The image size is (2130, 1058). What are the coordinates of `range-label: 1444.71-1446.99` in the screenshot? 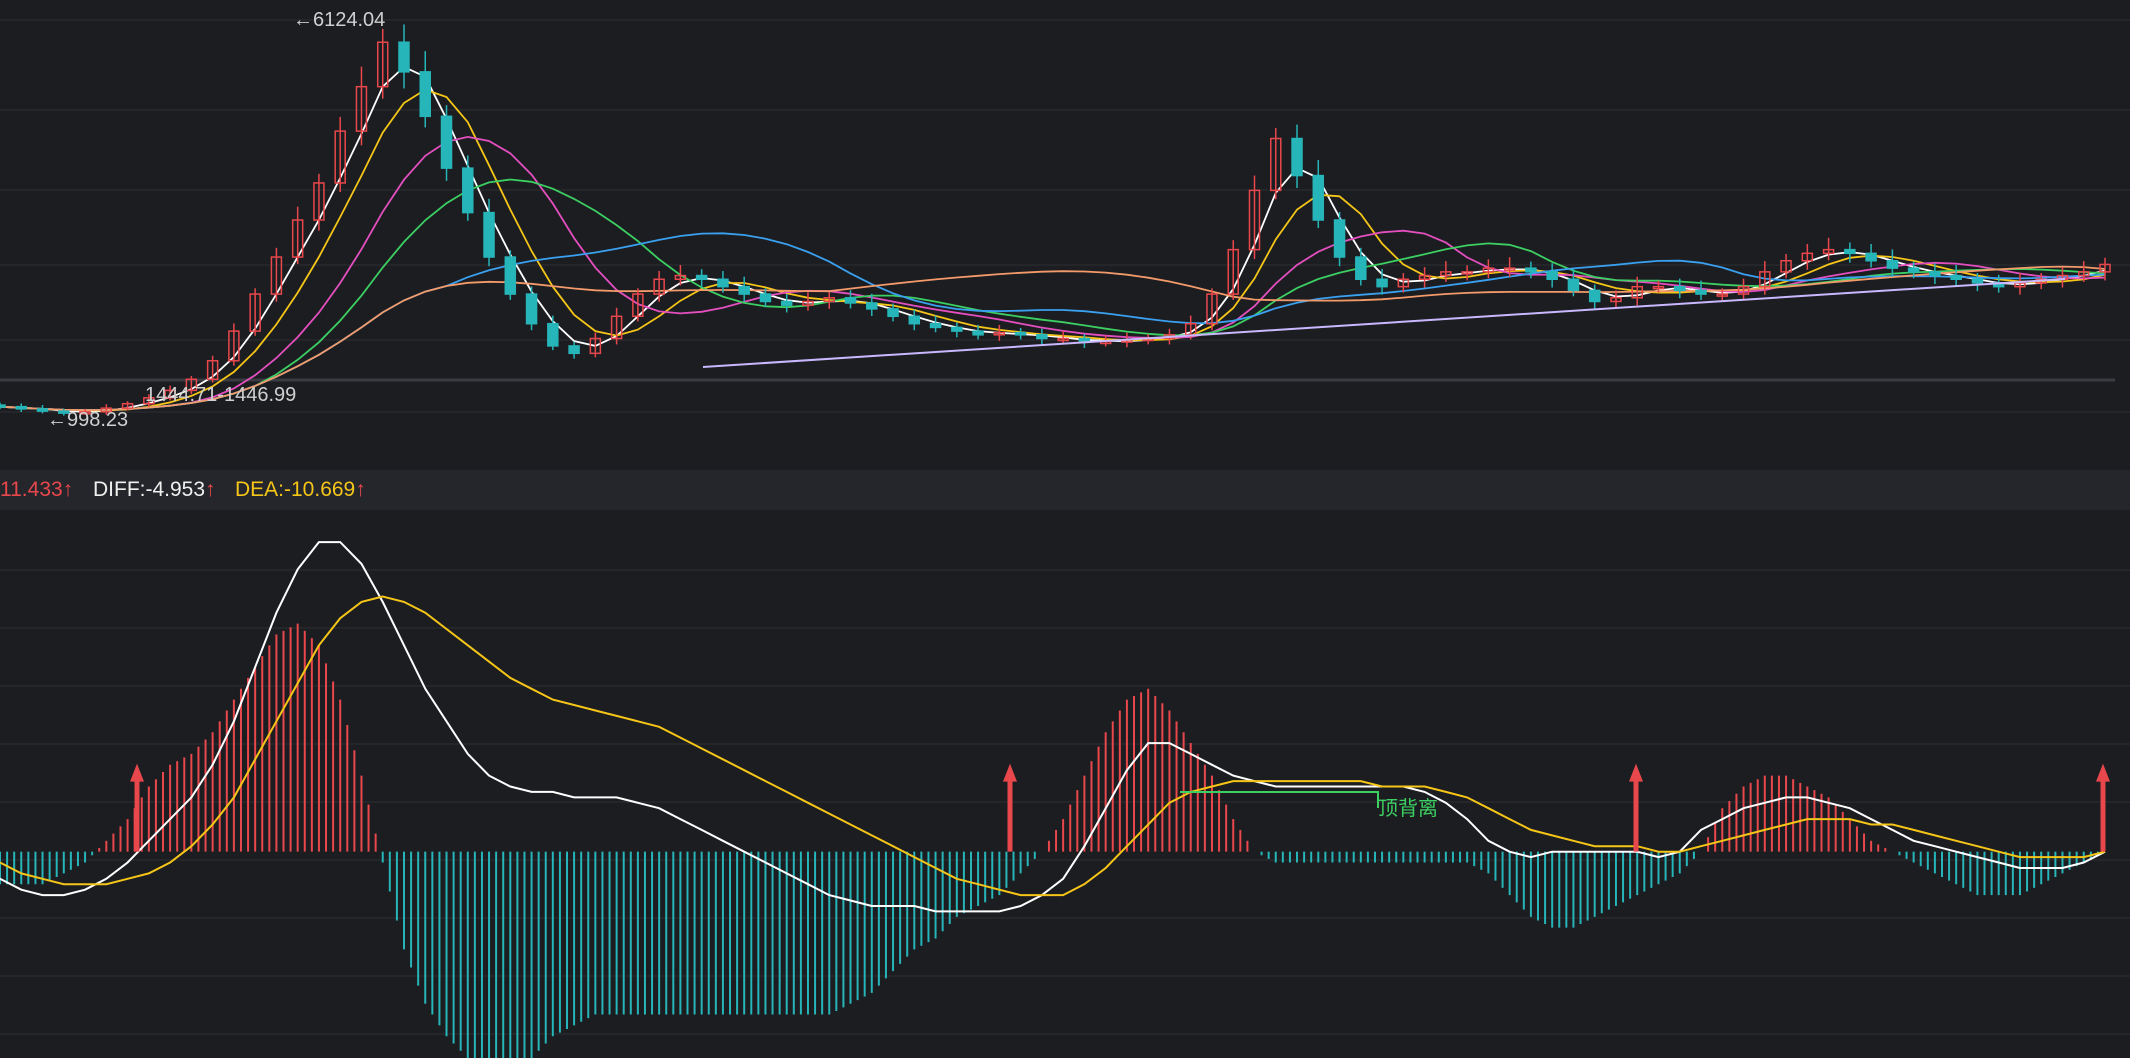 It's located at (221, 395).